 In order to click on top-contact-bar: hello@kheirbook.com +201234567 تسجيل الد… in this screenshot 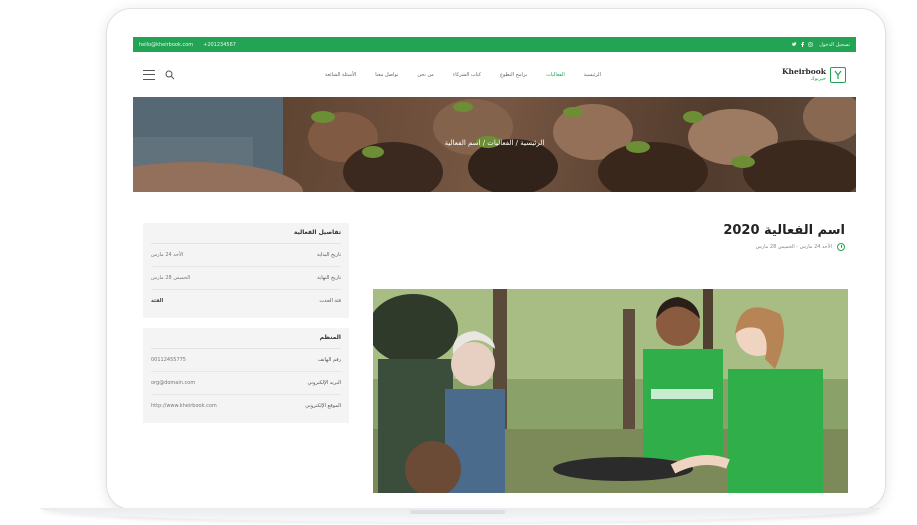, I will do `click(494, 44)`.